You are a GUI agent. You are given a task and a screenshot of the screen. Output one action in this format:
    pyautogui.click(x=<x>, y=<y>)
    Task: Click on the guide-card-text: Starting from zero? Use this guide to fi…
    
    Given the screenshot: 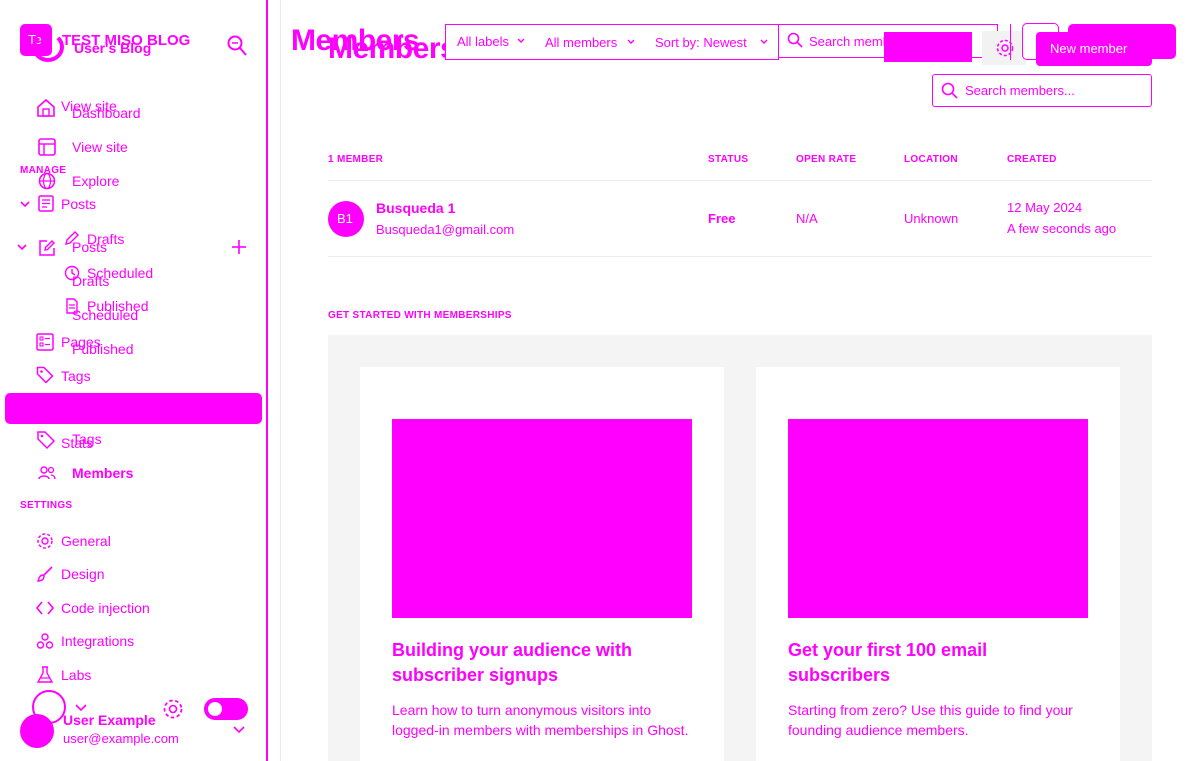 What is the action you would take?
    pyautogui.click(x=930, y=720)
    